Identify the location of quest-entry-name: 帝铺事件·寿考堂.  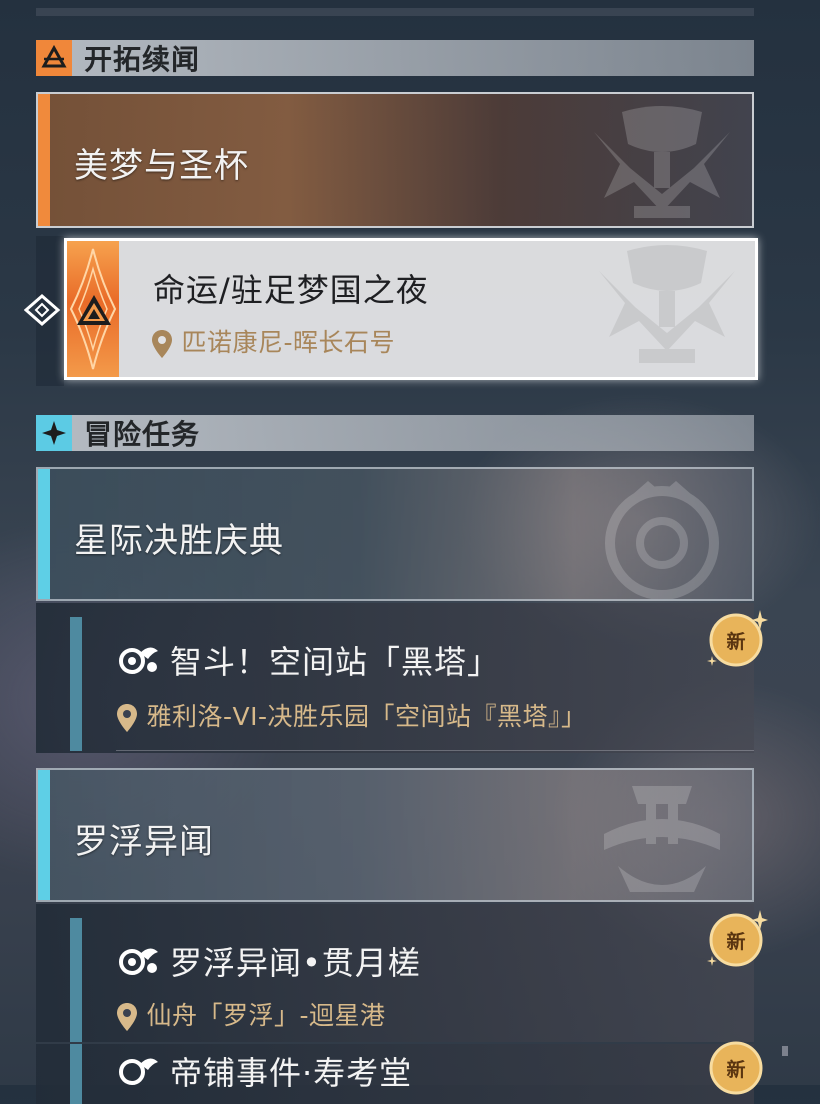
(291, 1073).